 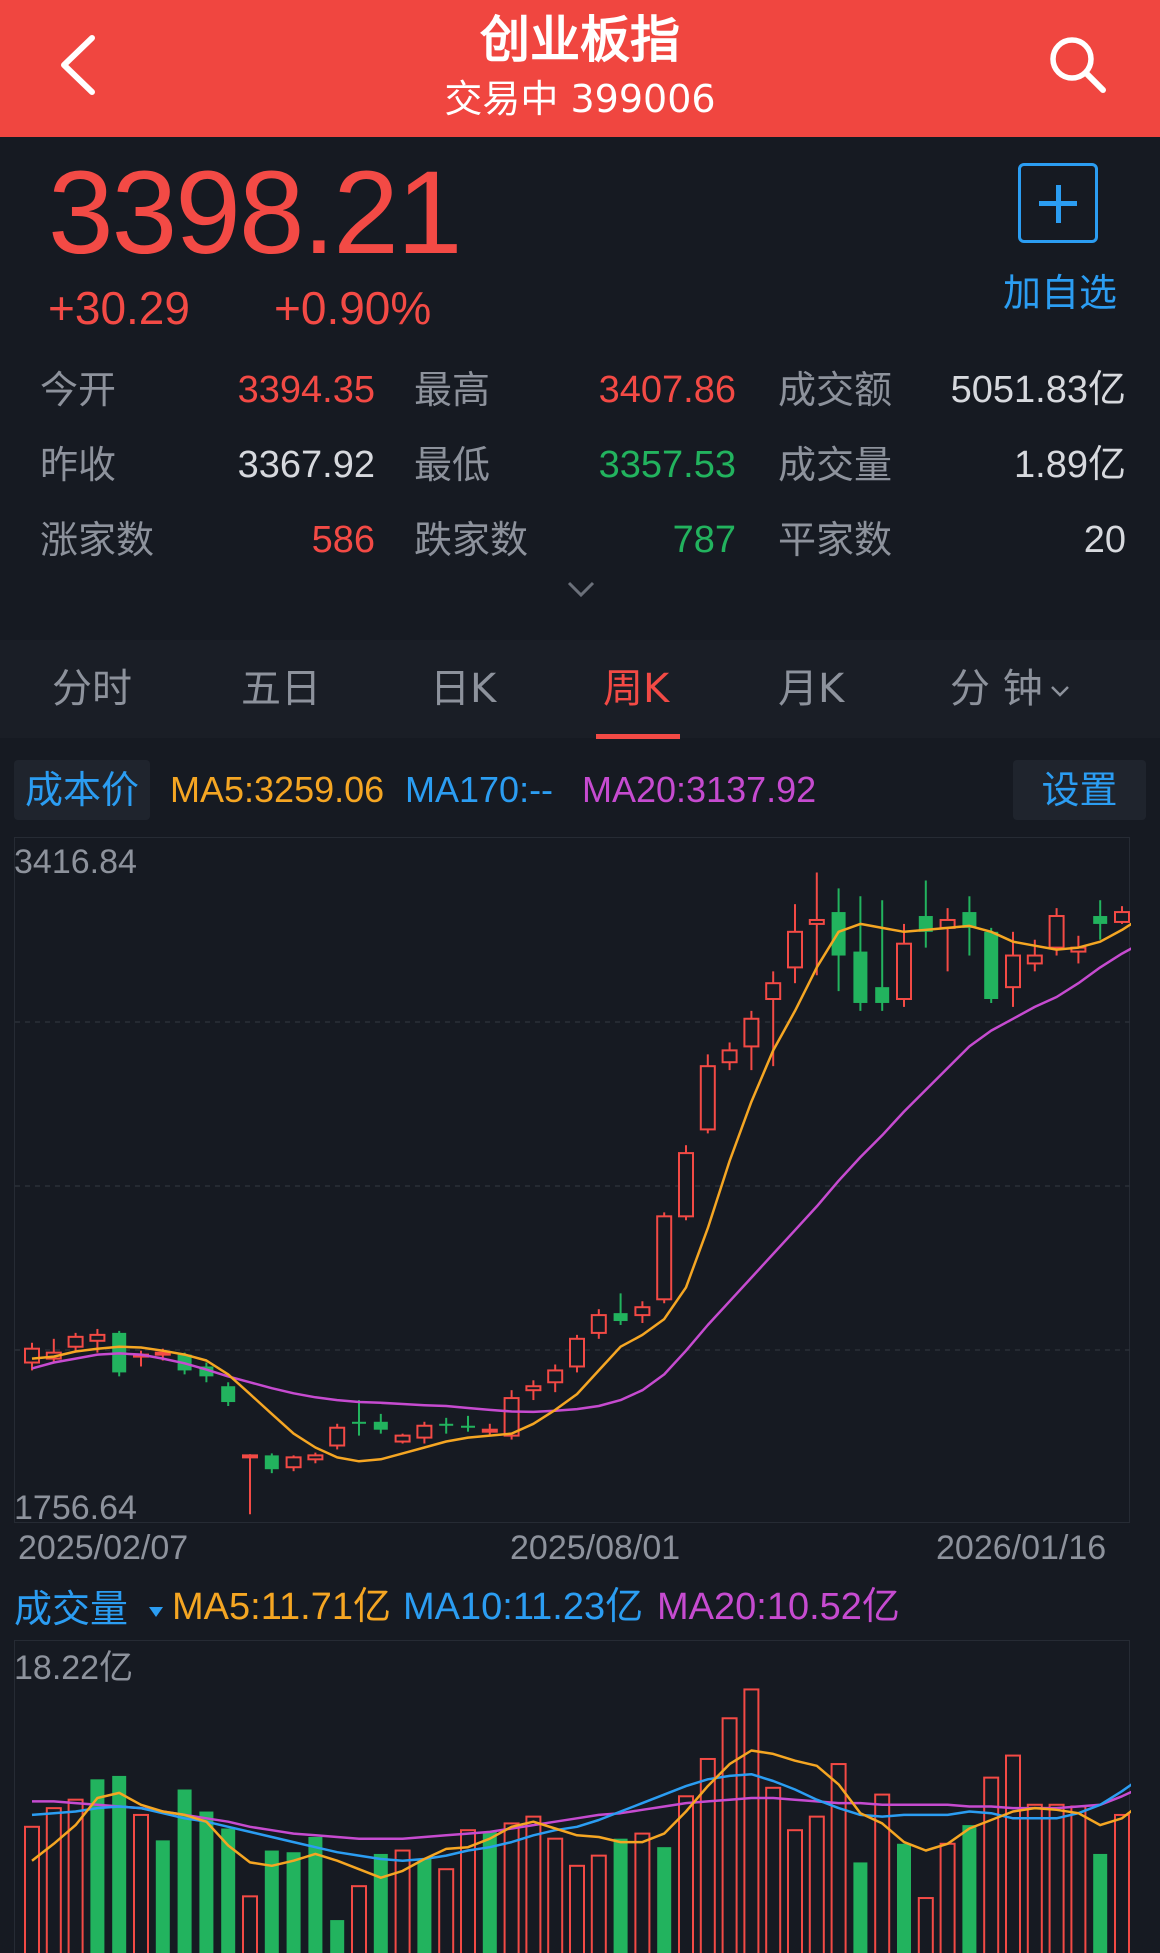 What do you see at coordinates (636, 689) in the screenshot?
I see `tab-weekly-k: 周K` at bounding box center [636, 689].